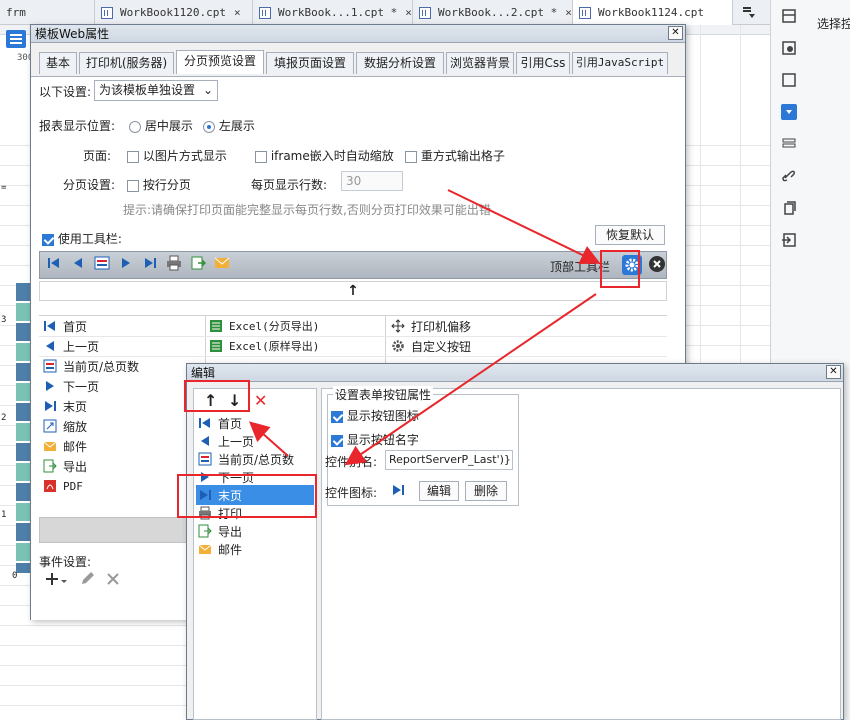  Describe the element at coordinates (50, 426) in the screenshot. I see `zoom-icon` at that location.